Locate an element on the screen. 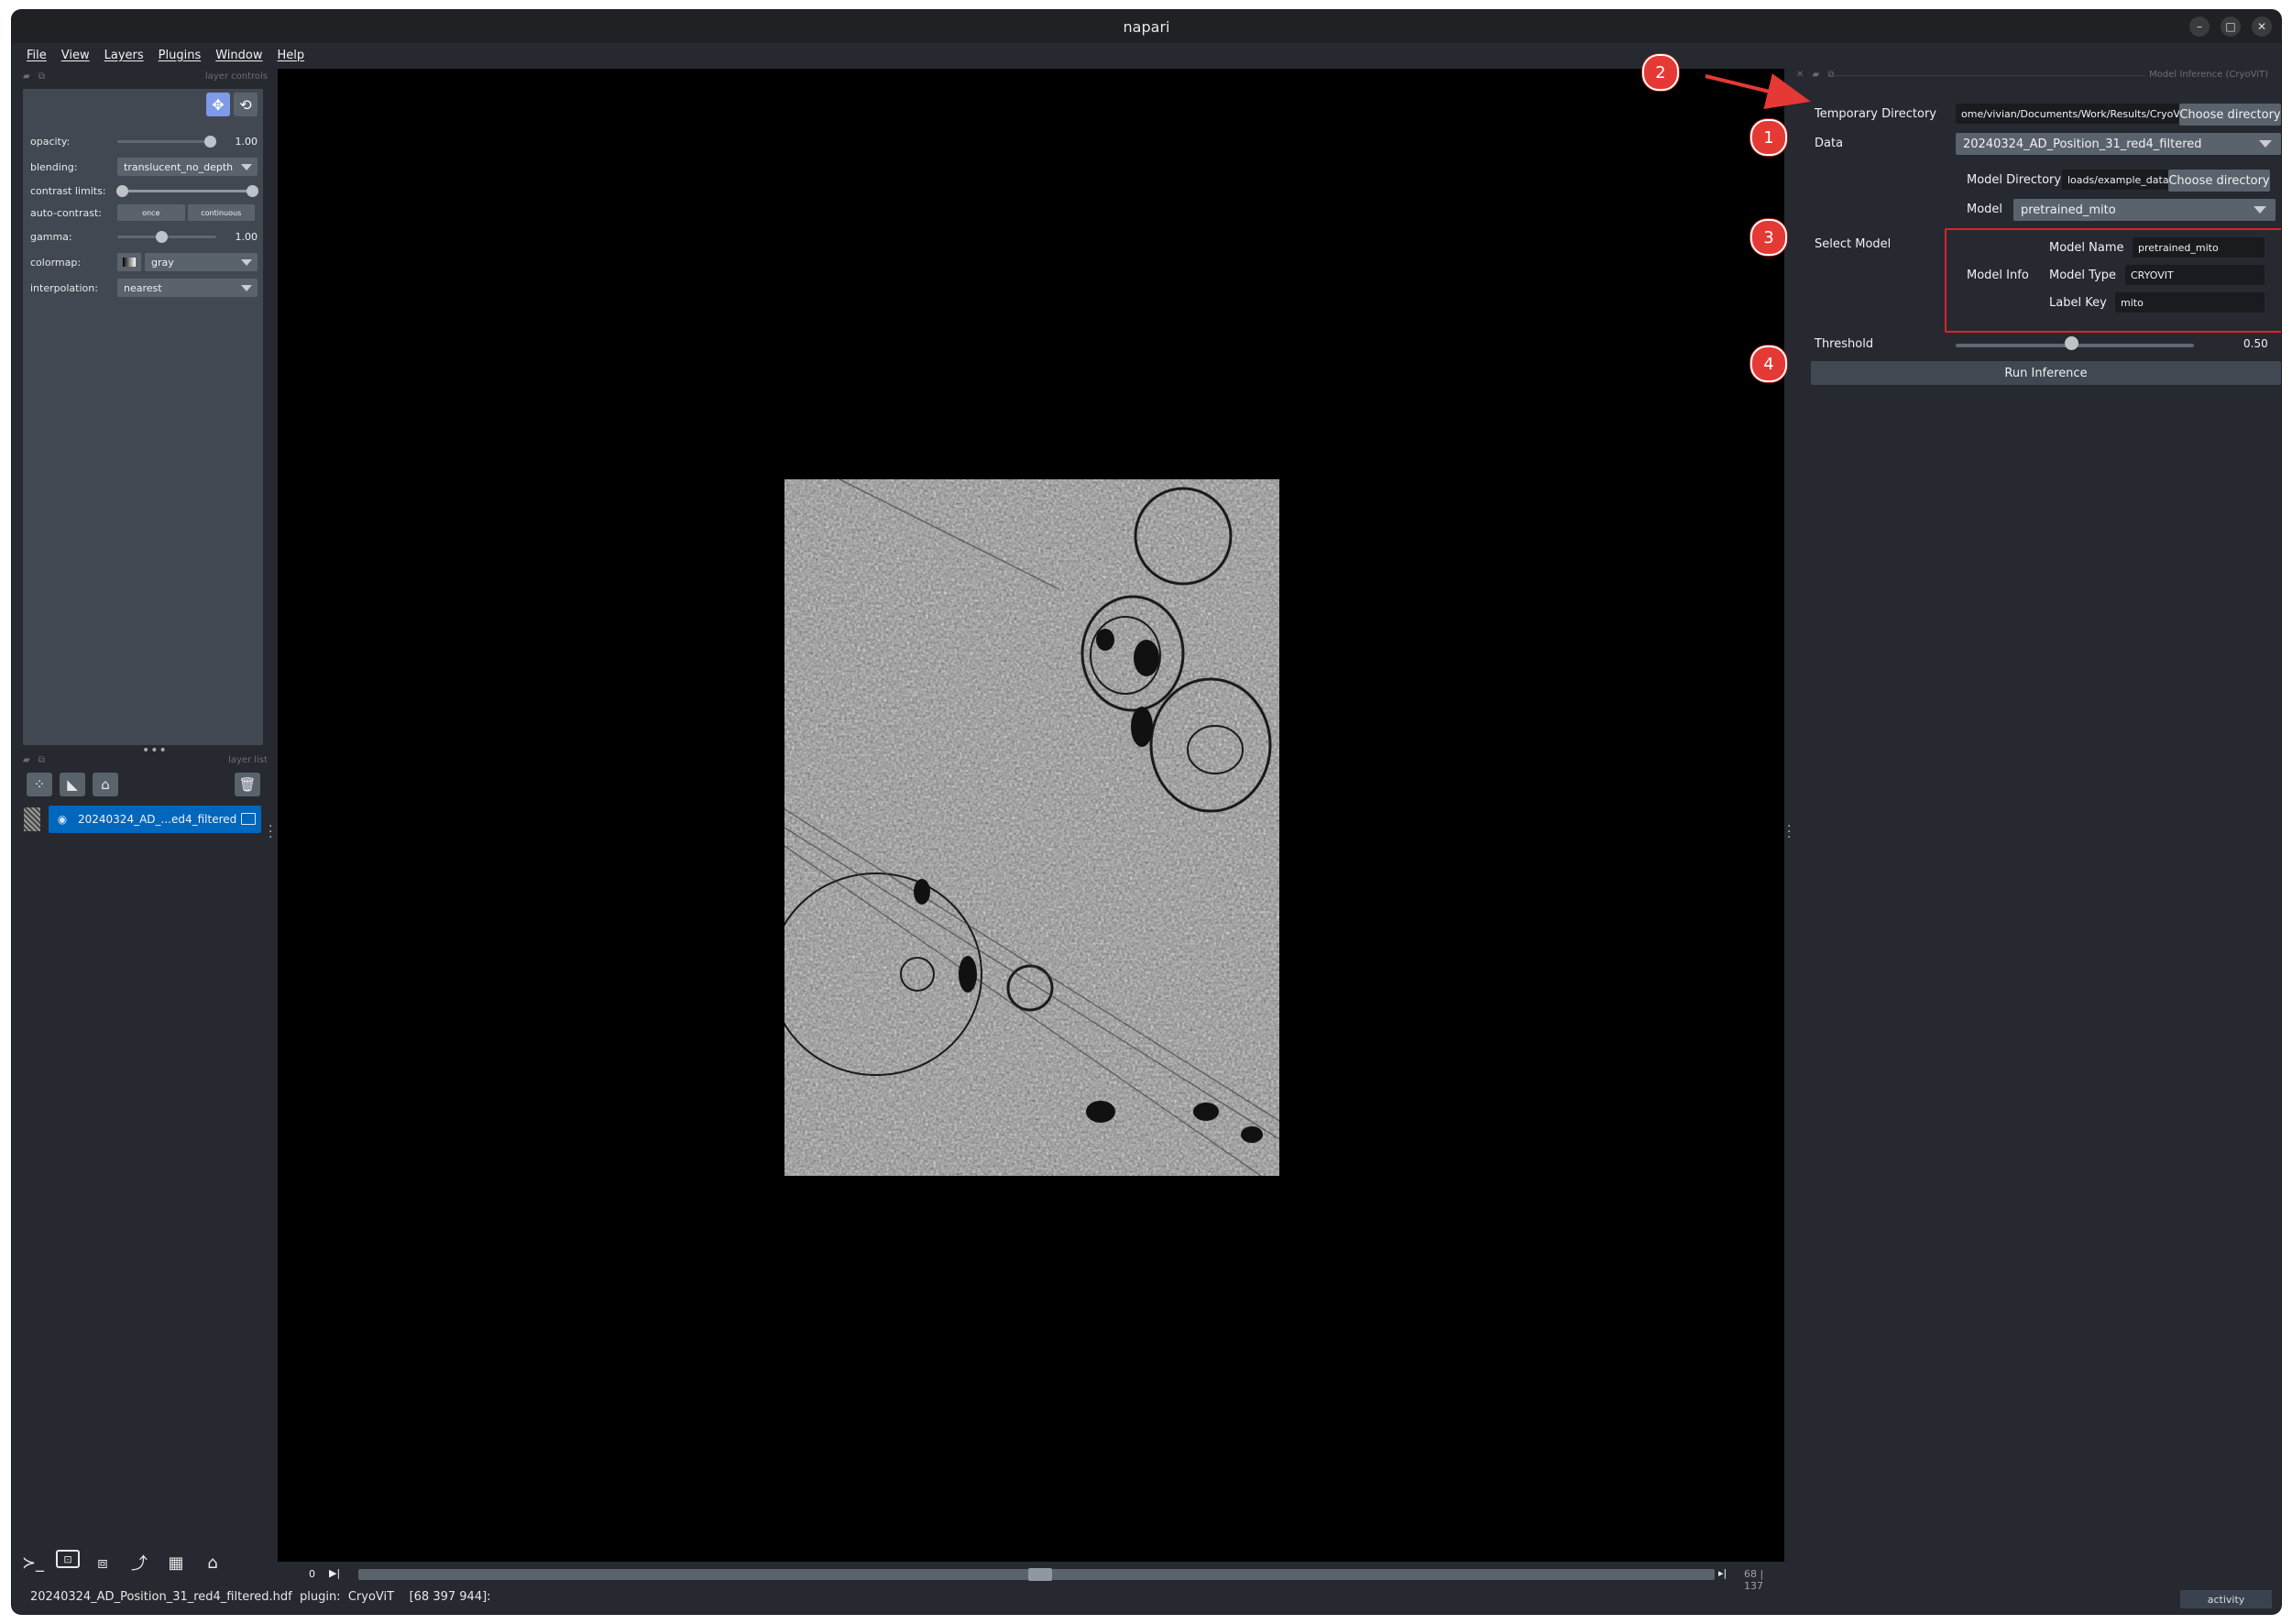 This screenshot has width=2292, height=1624. contrast-limits-slider is located at coordinates (187, 191).